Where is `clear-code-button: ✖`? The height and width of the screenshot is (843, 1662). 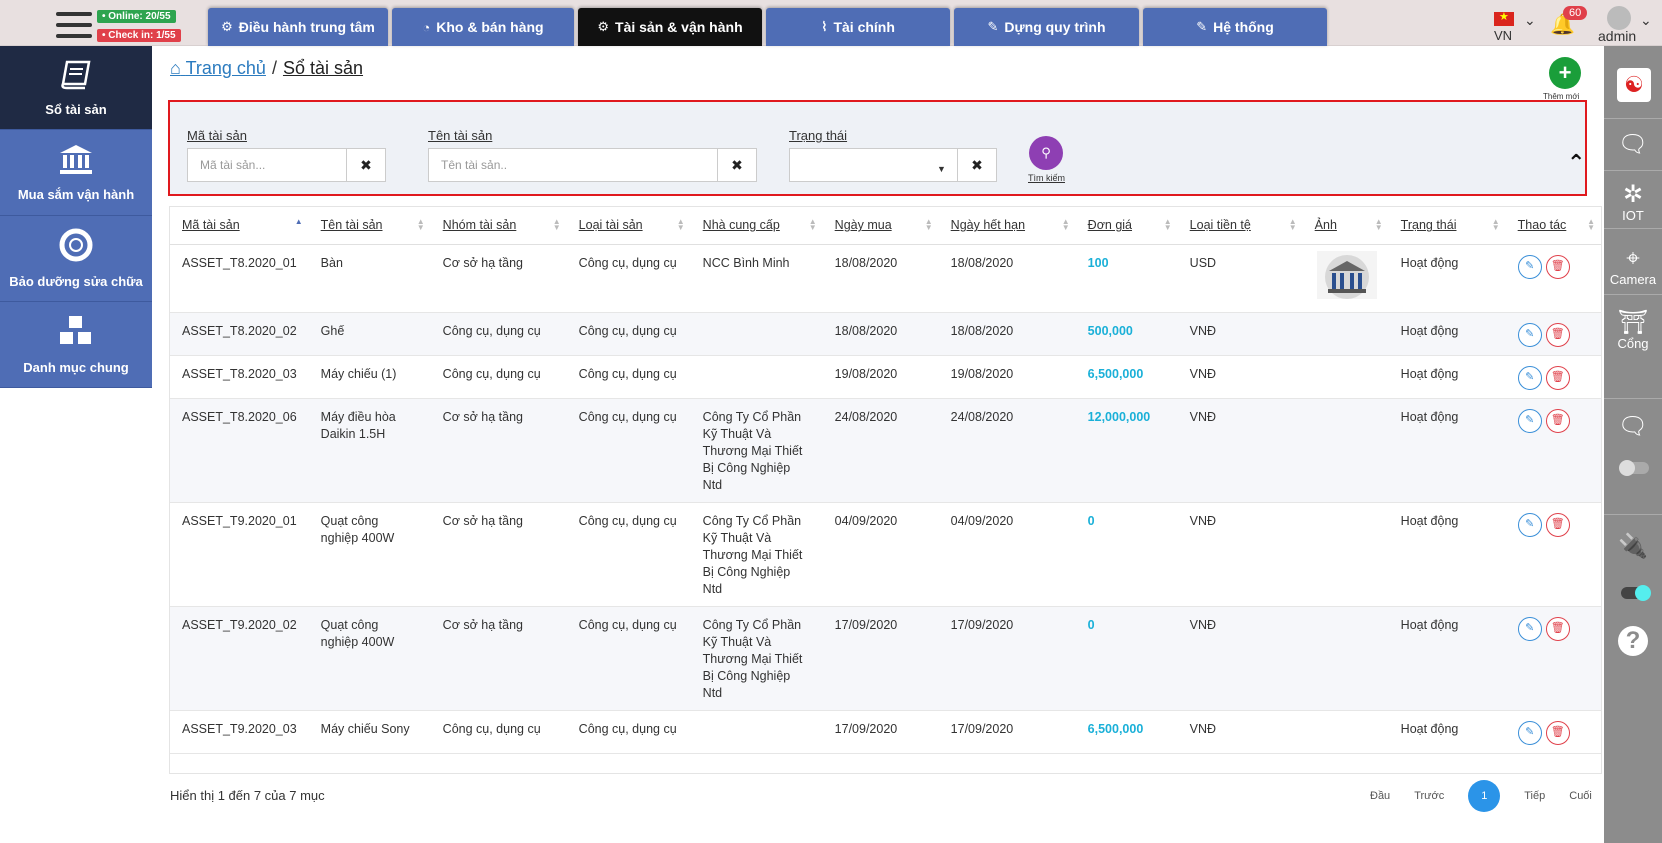
clear-code-button: ✖ is located at coordinates (366, 165).